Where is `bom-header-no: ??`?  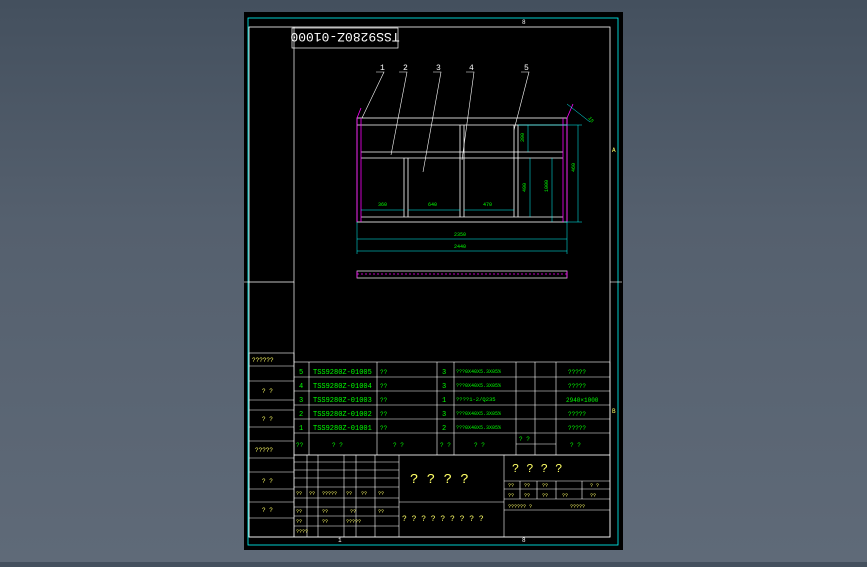 bom-header-no: ?? is located at coordinates (300, 445).